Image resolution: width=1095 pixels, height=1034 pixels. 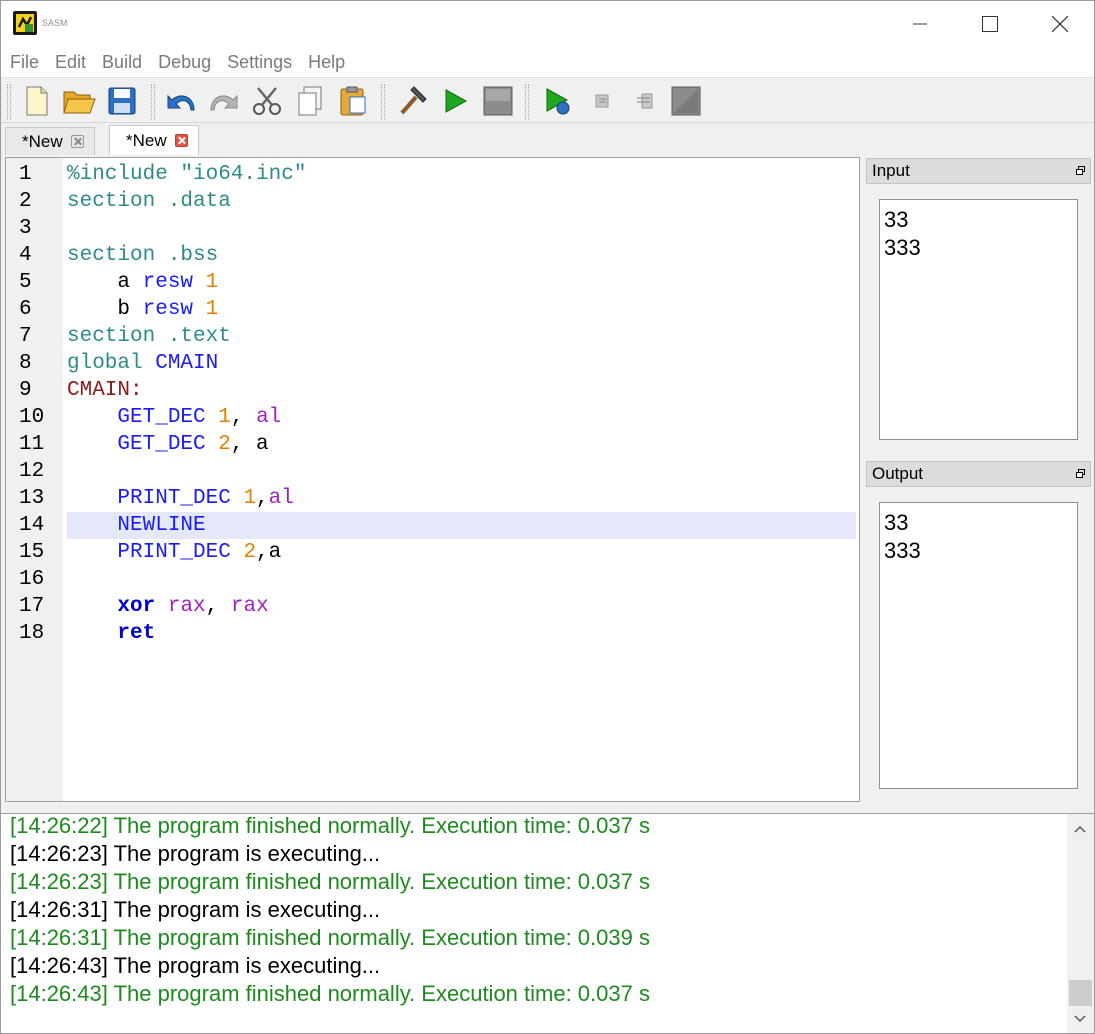 What do you see at coordinates (25, 201) in the screenshot?
I see `line-number: 2` at bounding box center [25, 201].